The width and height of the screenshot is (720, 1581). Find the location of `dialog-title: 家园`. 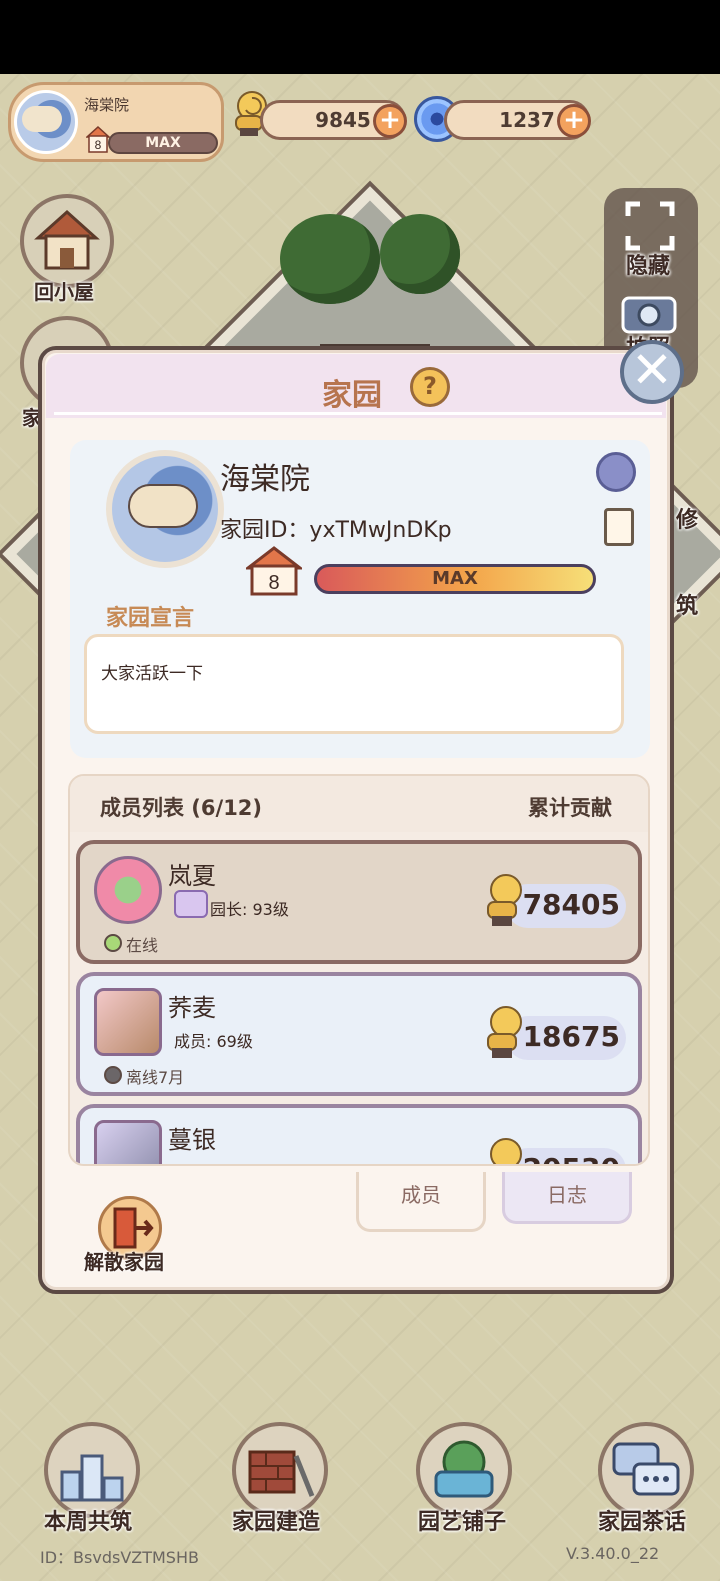

dialog-title: 家园 is located at coordinates (352, 395).